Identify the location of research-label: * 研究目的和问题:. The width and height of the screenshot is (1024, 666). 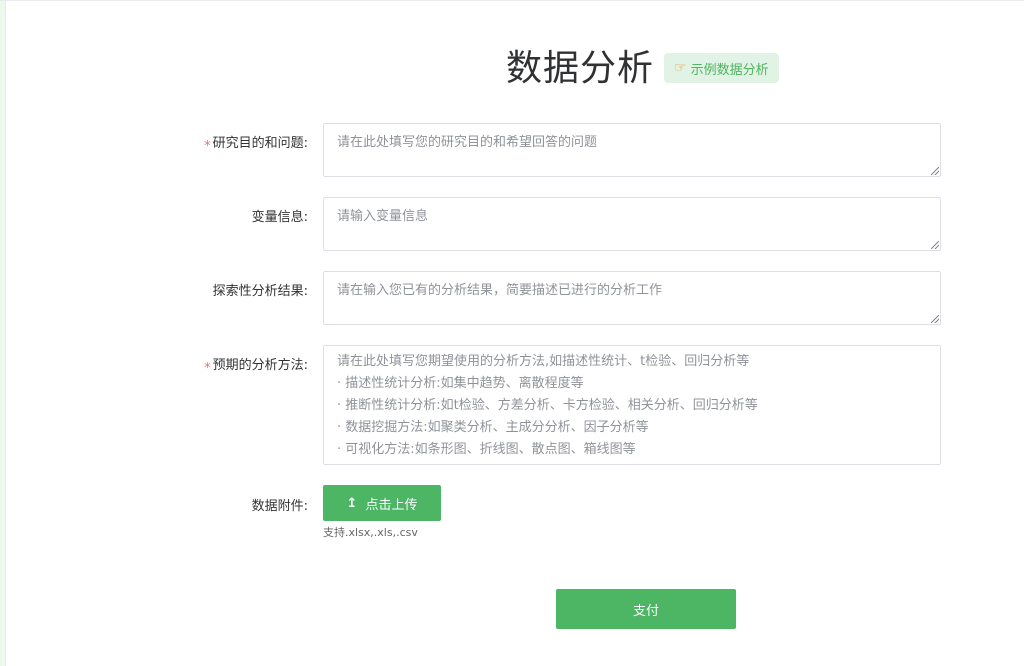
(256, 143).